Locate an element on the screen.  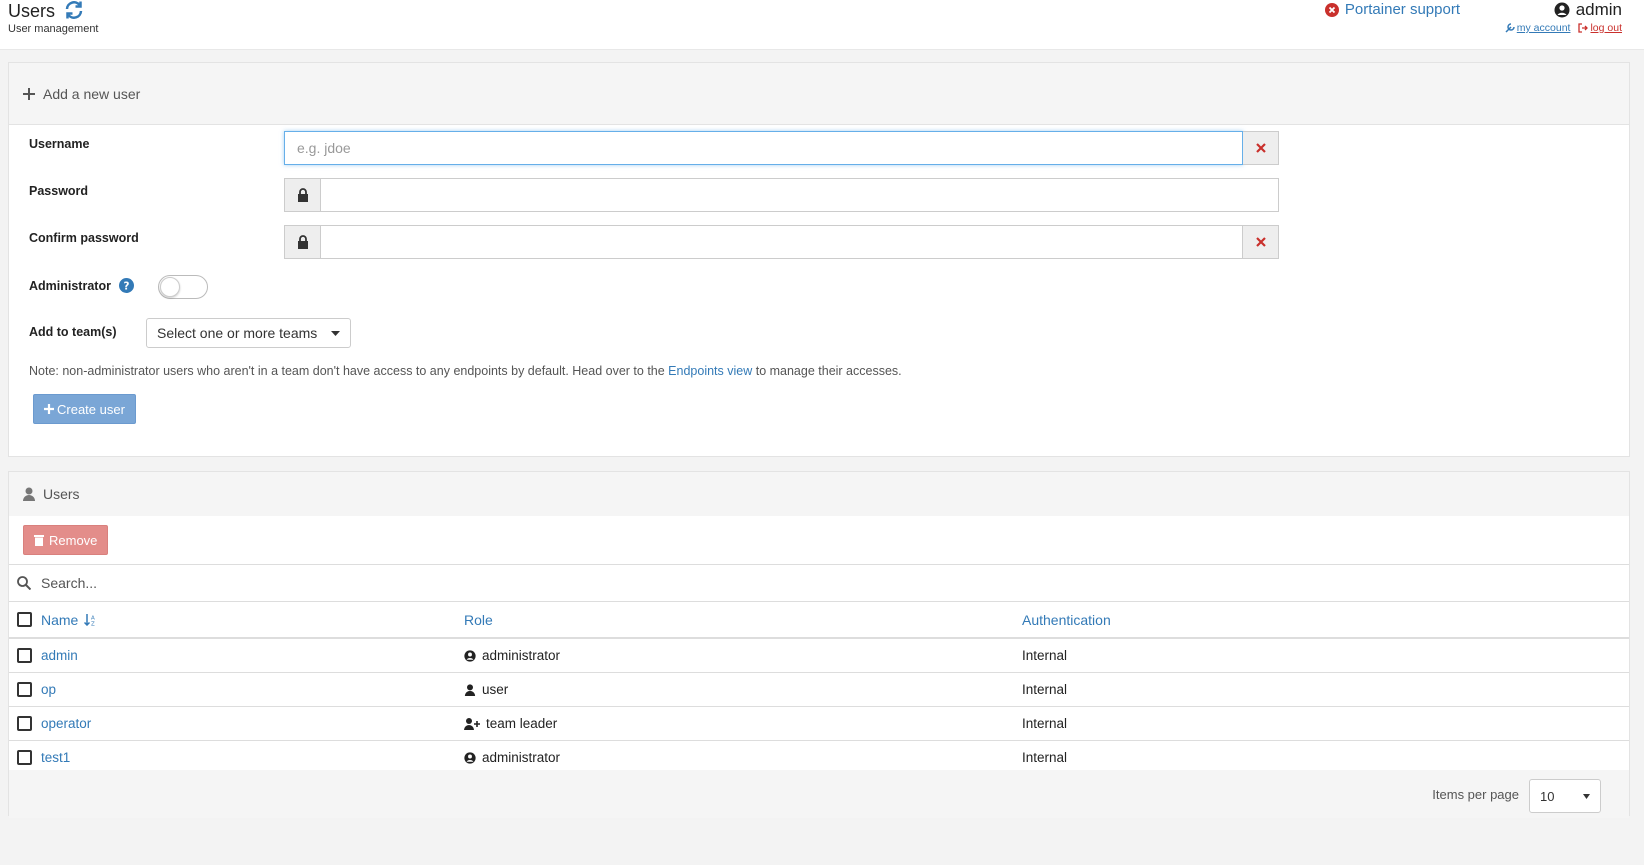
confirm-password-input is located at coordinates (781, 242).